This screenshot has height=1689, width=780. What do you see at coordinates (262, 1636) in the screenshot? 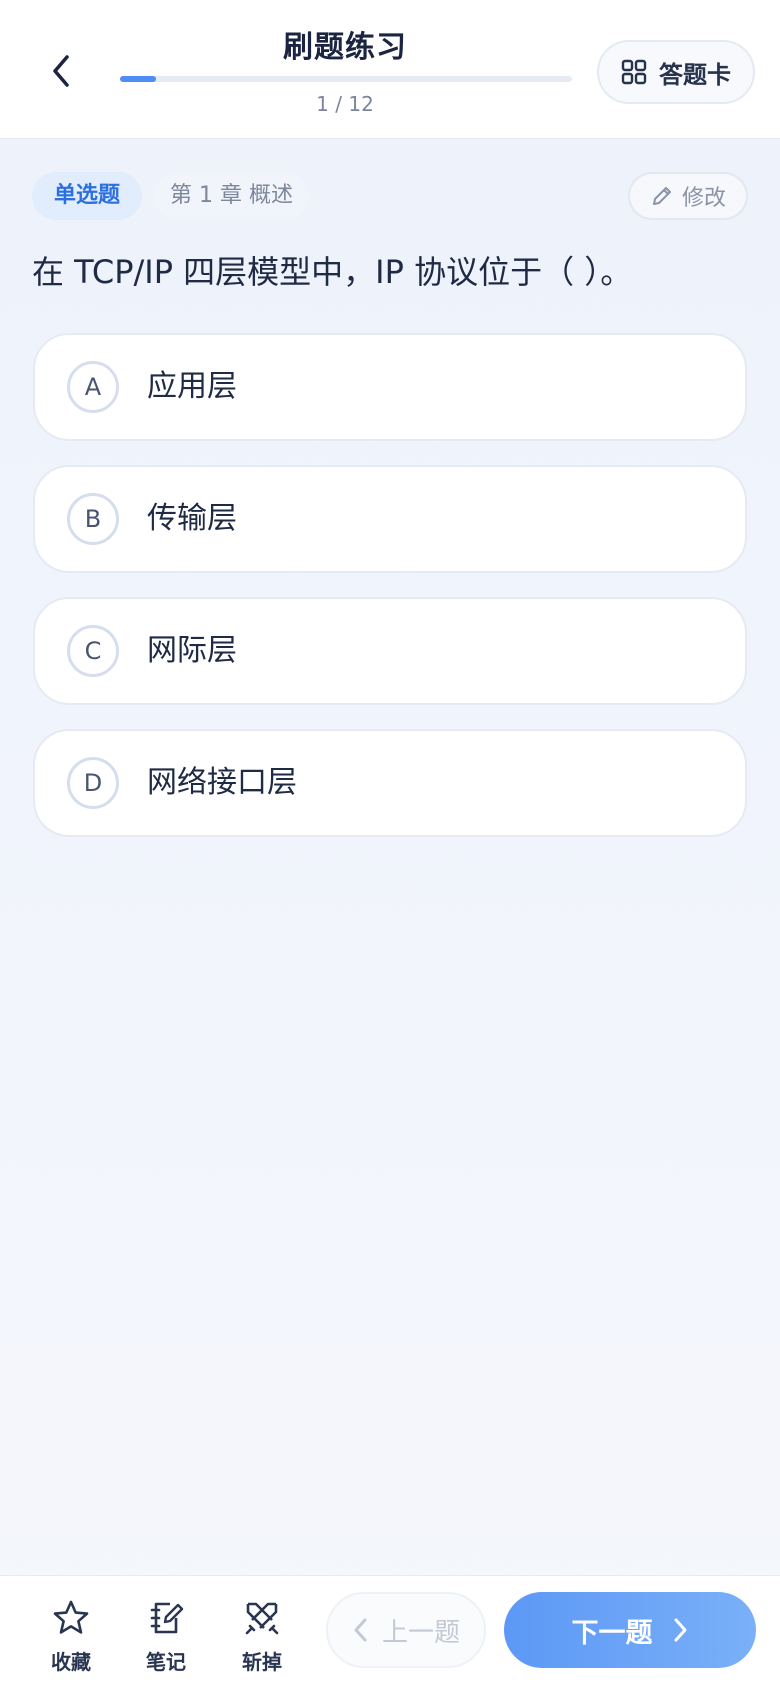
I see `remove-button: 斩掉` at bounding box center [262, 1636].